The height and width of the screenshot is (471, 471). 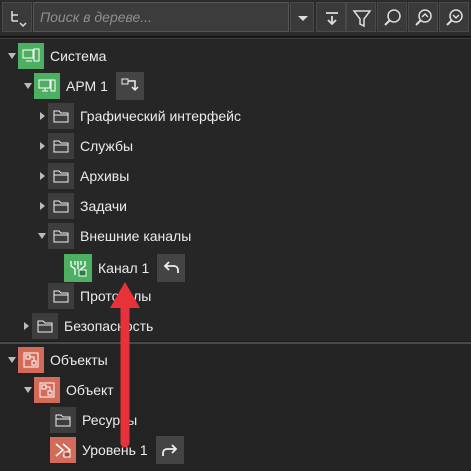 I want to click on collapse-all-icon, so click(x=332, y=19).